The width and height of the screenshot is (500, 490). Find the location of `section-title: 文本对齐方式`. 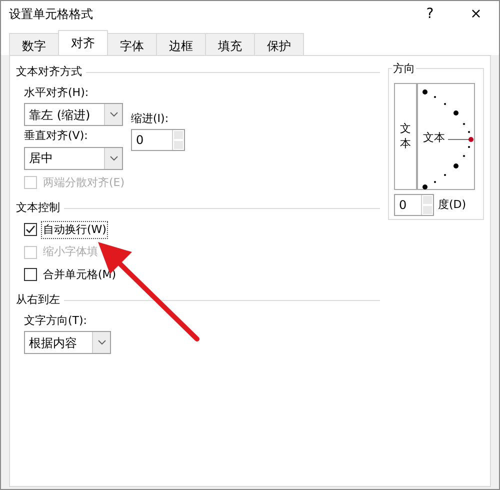

section-title: 文本对齐方式 is located at coordinates (49, 72).